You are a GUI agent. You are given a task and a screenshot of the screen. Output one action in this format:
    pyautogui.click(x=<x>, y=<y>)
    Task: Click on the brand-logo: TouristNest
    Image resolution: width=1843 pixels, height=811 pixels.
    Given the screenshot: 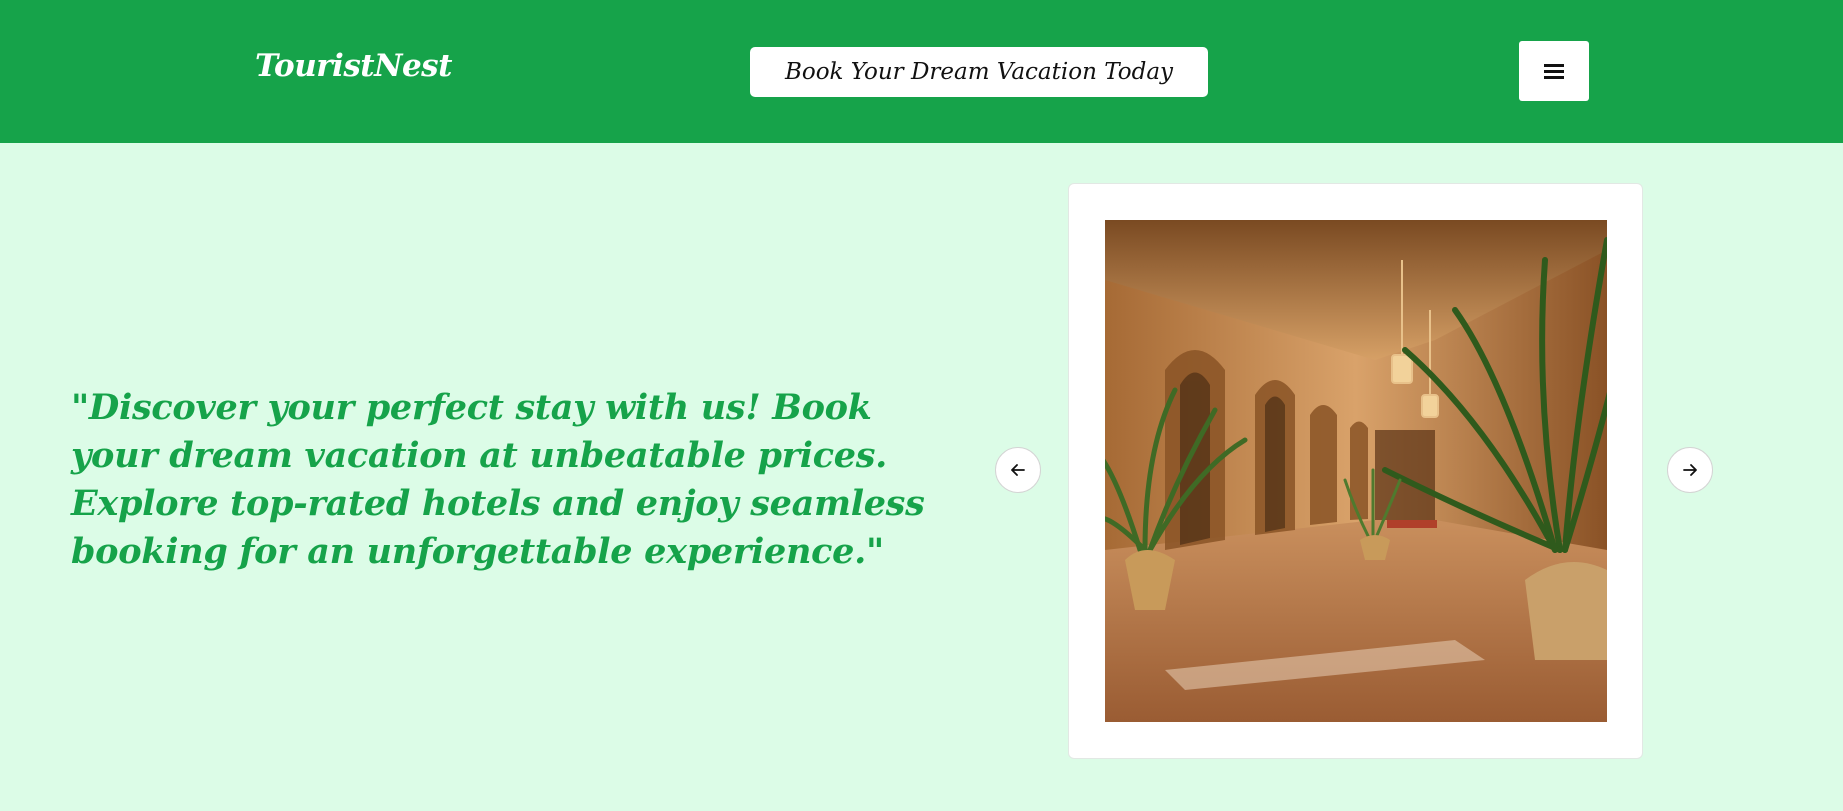 What is the action you would take?
    pyautogui.click(x=353, y=66)
    